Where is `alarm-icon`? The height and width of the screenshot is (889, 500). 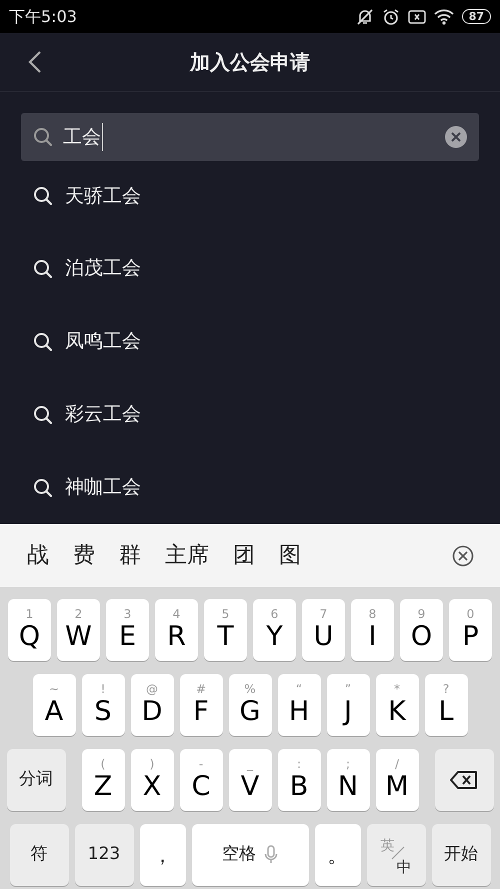 alarm-icon is located at coordinates (391, 17).